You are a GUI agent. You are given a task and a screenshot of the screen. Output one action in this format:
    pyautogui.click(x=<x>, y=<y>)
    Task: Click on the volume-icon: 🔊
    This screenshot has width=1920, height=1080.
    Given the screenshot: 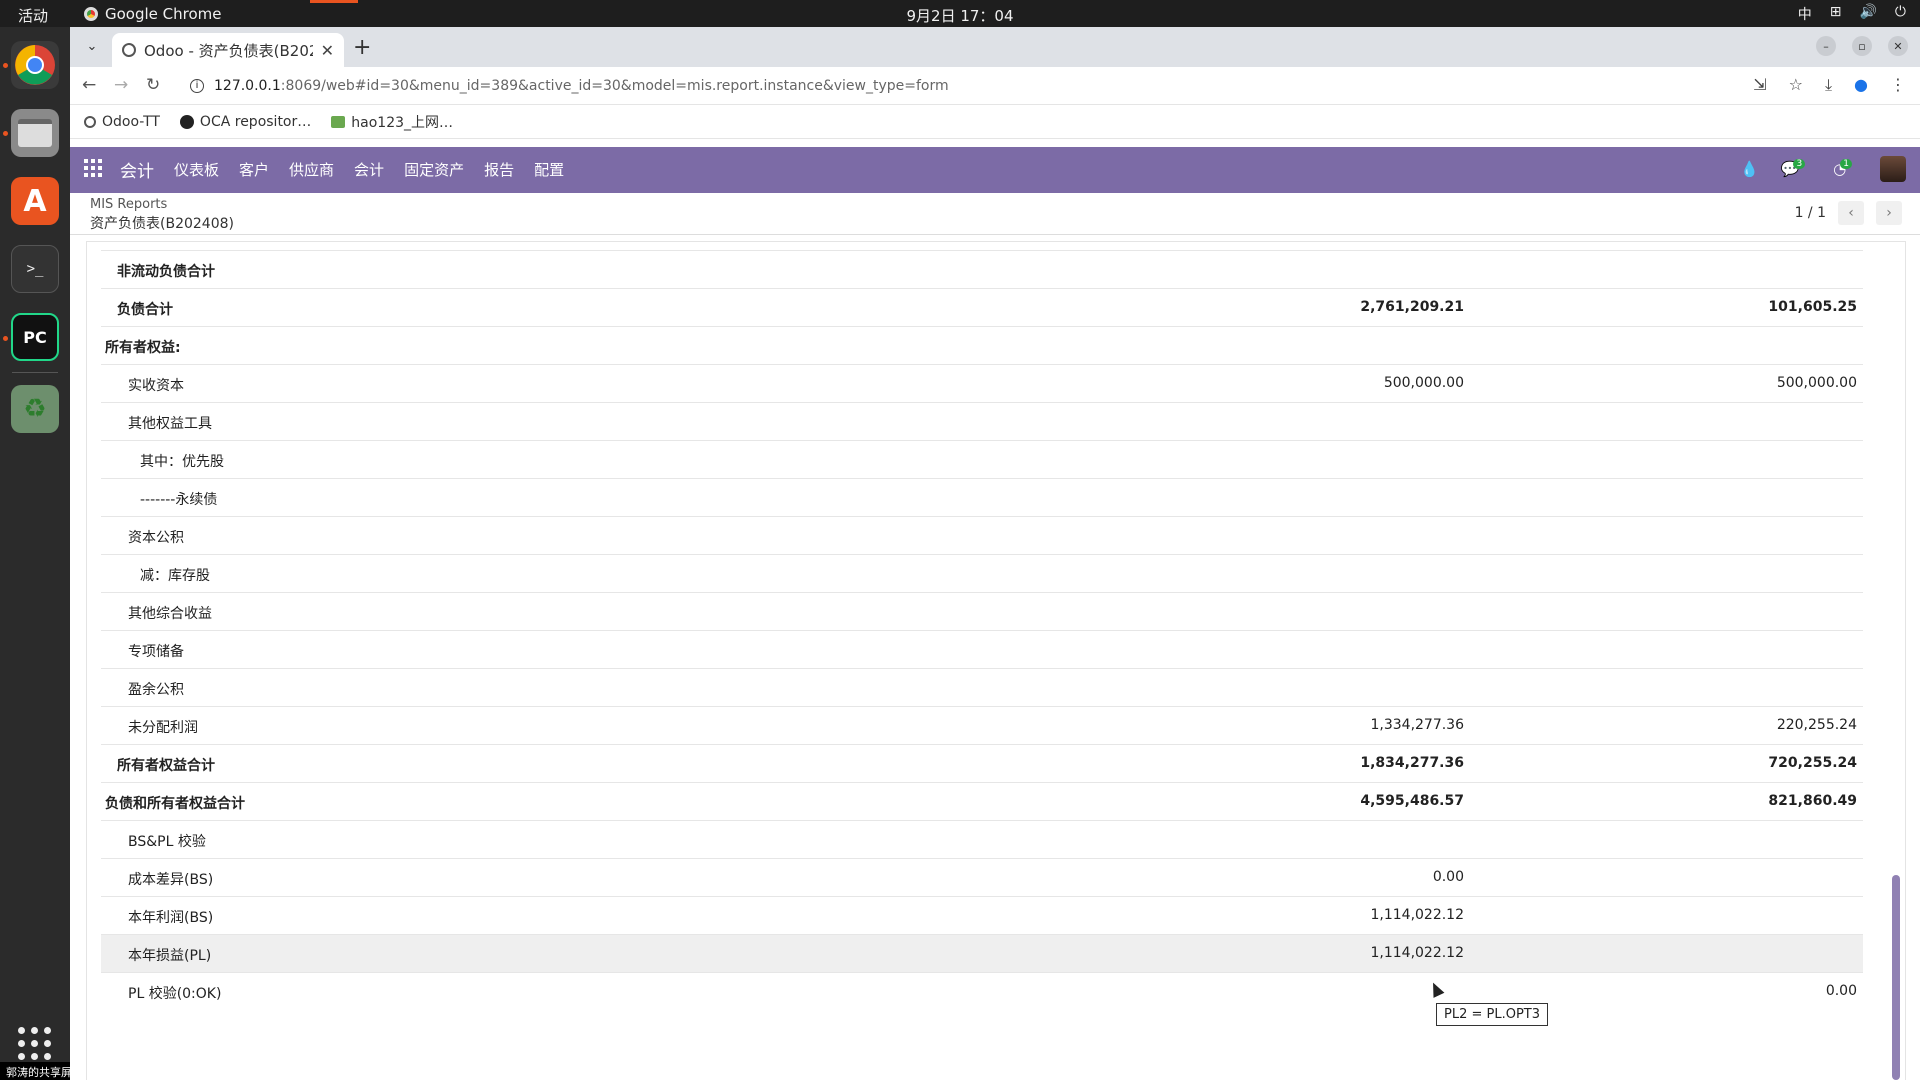 What is the action you would take?
    pyautogui.click(x=1867, y=14)
    